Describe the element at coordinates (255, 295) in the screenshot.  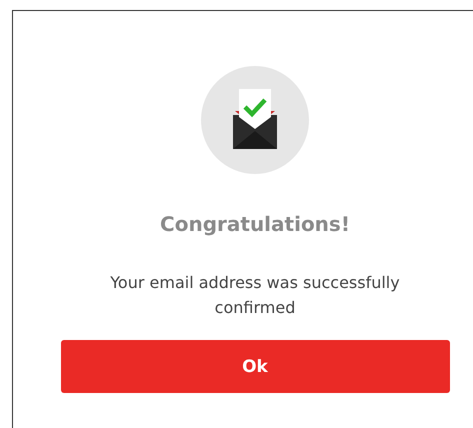
I see `dialog-message: Your email address was successfully confirmed` at that location.